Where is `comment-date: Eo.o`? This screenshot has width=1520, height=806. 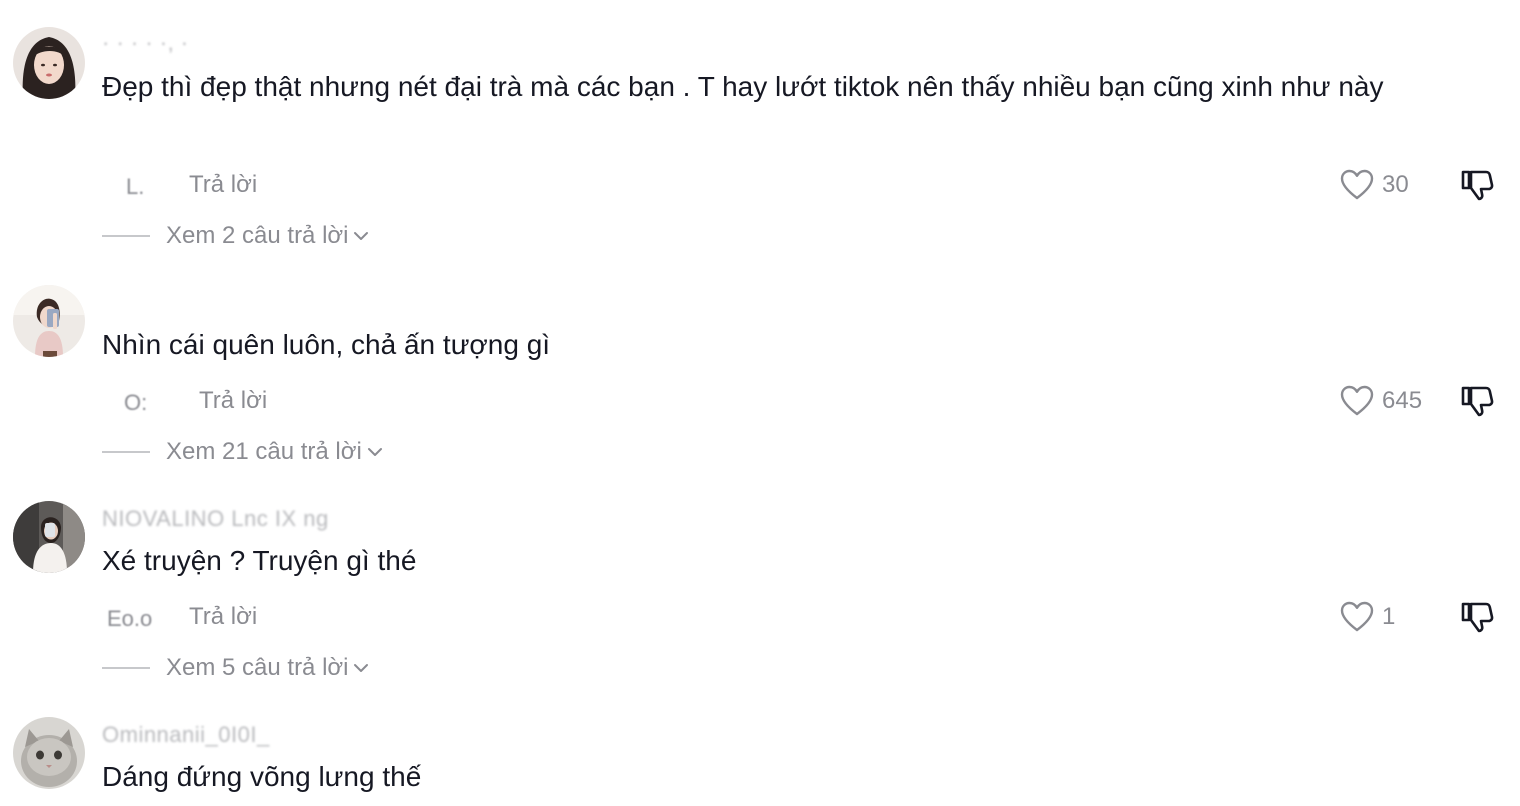 comment-date: Eo.o is located at coordinates (130, 618).